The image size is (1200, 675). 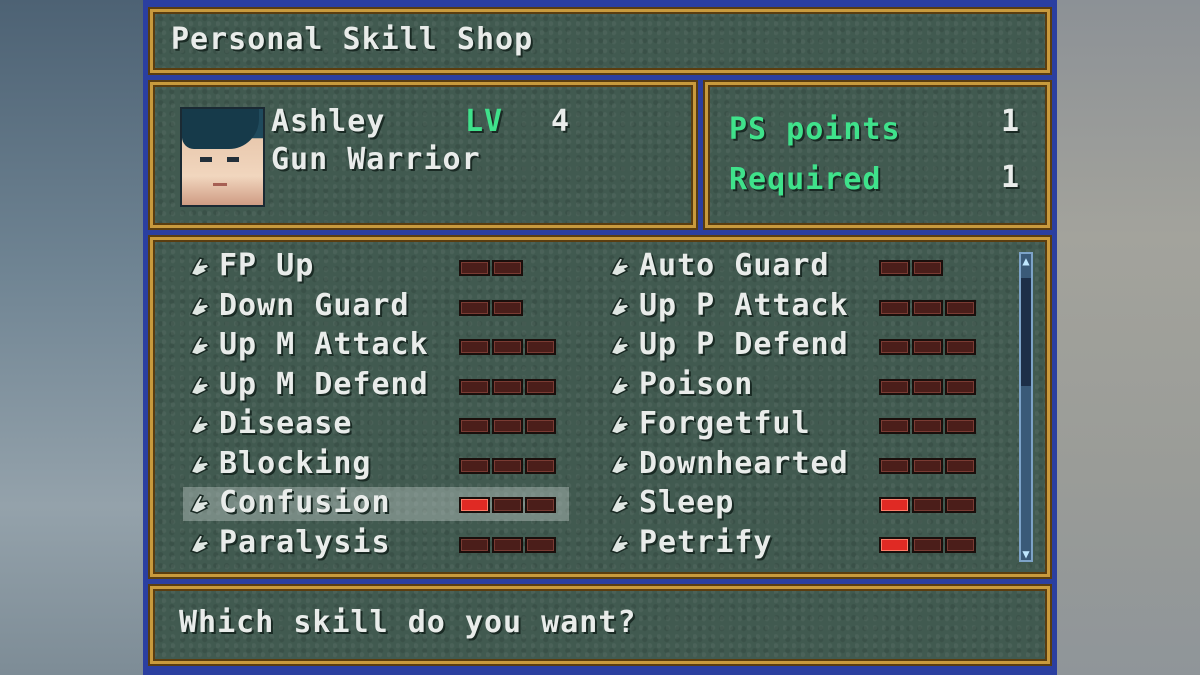 I want to click on skill-name: Up P Defend, so click(x=744, y=344).